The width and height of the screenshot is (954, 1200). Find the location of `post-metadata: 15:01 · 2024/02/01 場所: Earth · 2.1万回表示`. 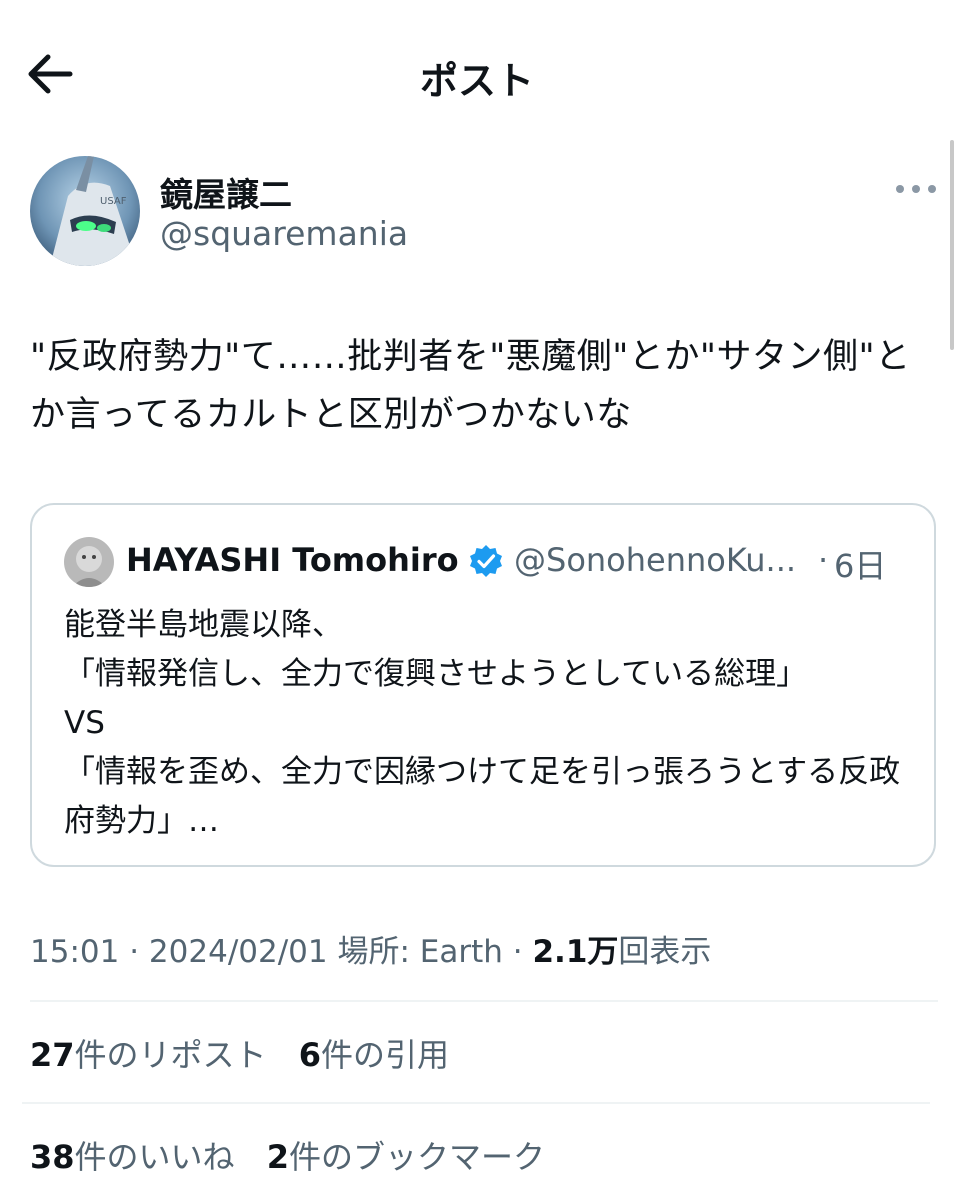

post-metadata: 15:01 · 2024/02/01 場所: Earth · 2.1万回表示 is located at coordinates (370, 948).